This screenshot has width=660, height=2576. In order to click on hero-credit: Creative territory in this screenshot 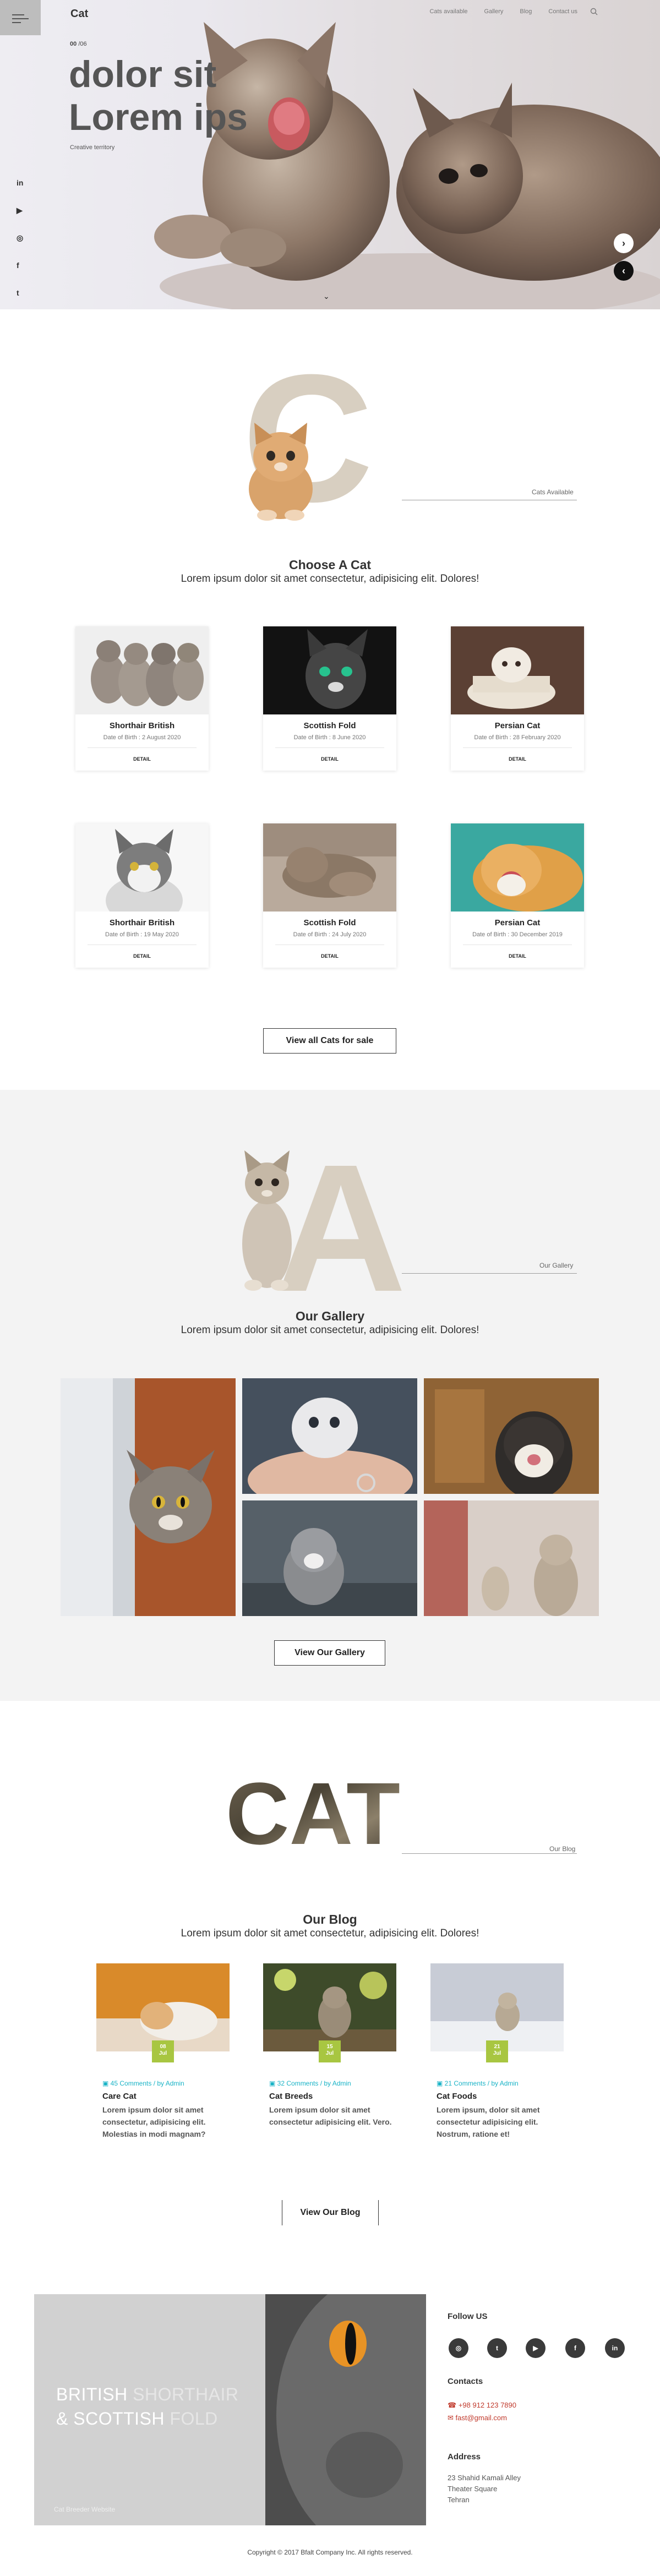, I will do `click(92, 147)`.